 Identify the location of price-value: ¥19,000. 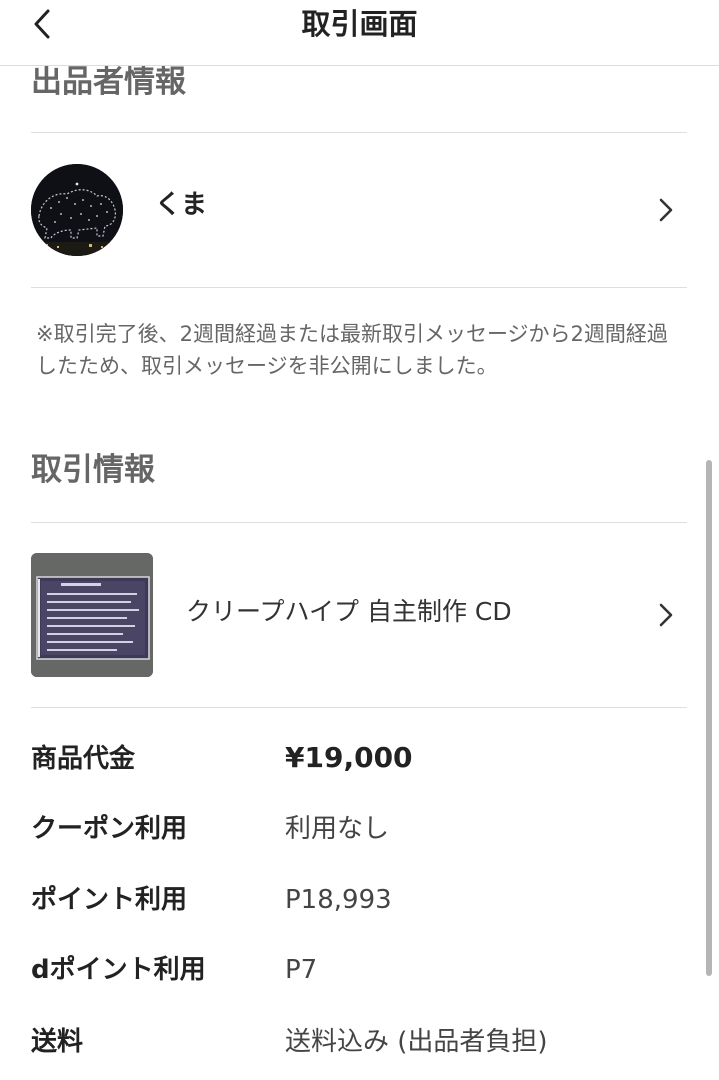
(349, 757).